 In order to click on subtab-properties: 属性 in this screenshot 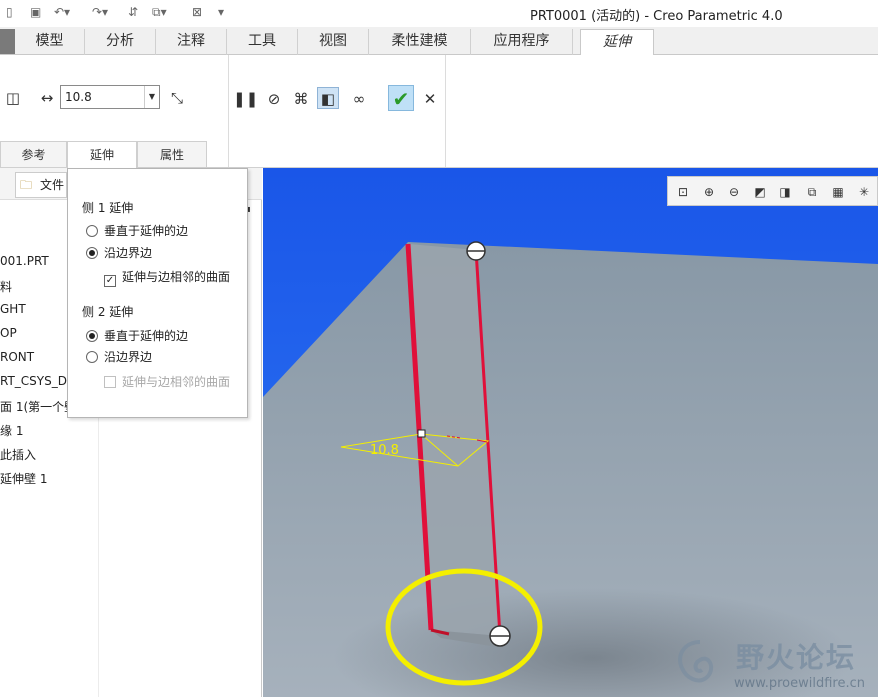, I will do `click(172, 154)`.